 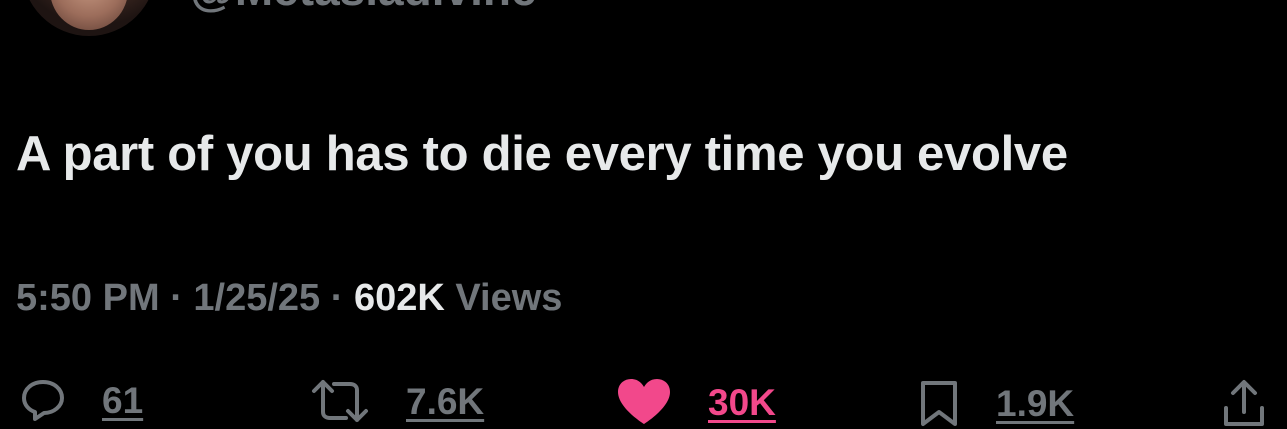 What do you see at coordinates (939, 403) in the screenshot?
I see `bookmark-icon` at bounding box center [939, 403].